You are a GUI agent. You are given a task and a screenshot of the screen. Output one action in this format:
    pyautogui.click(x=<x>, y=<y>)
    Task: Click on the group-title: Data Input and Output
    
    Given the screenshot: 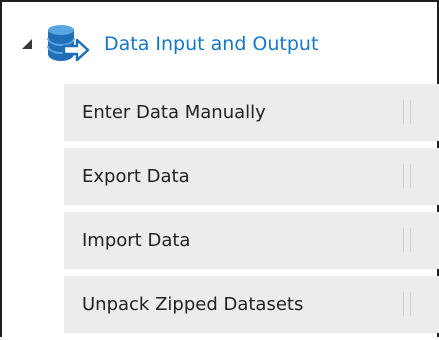 What is the action you would take?
    pyautogui.click(x=211, y=44)
    